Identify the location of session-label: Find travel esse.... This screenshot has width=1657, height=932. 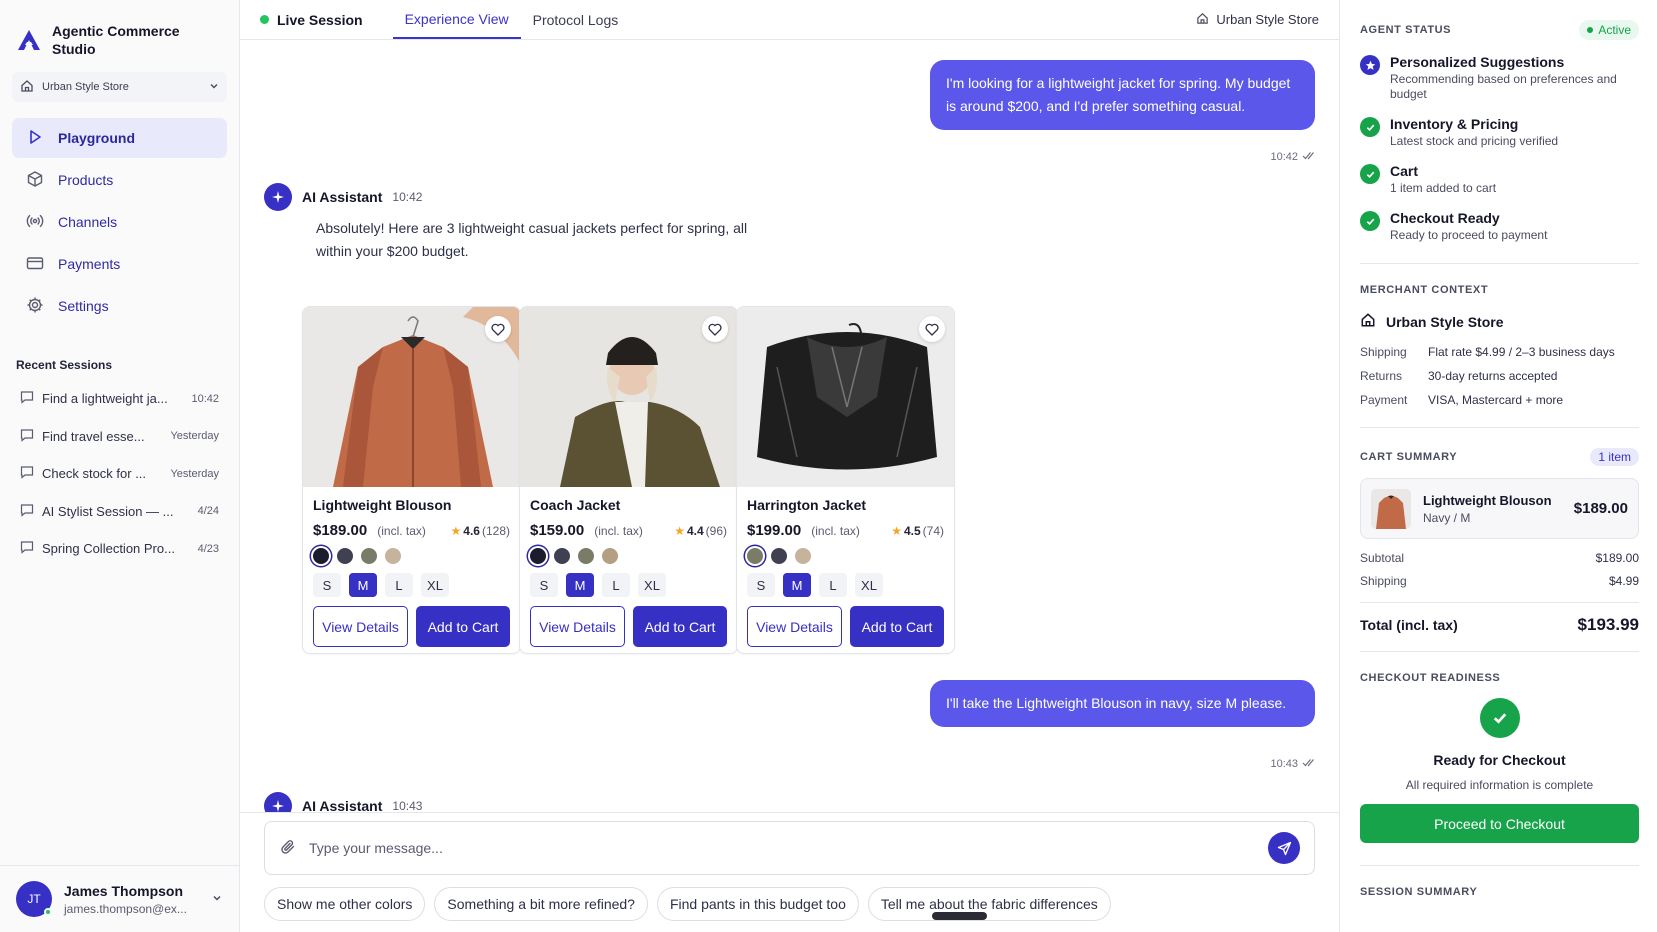
(93, 436).